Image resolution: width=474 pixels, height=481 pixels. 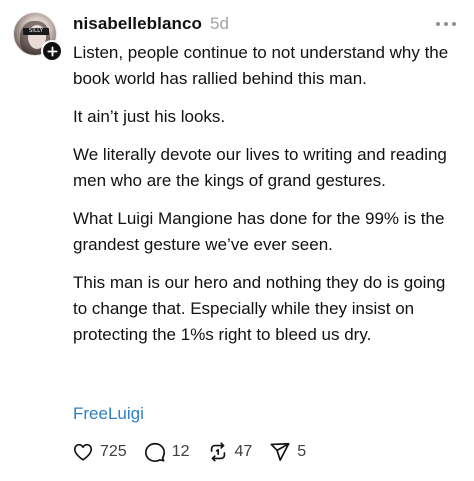 I want to click on hashtag-link: FreeLuigi, so click(x=108, y=414).